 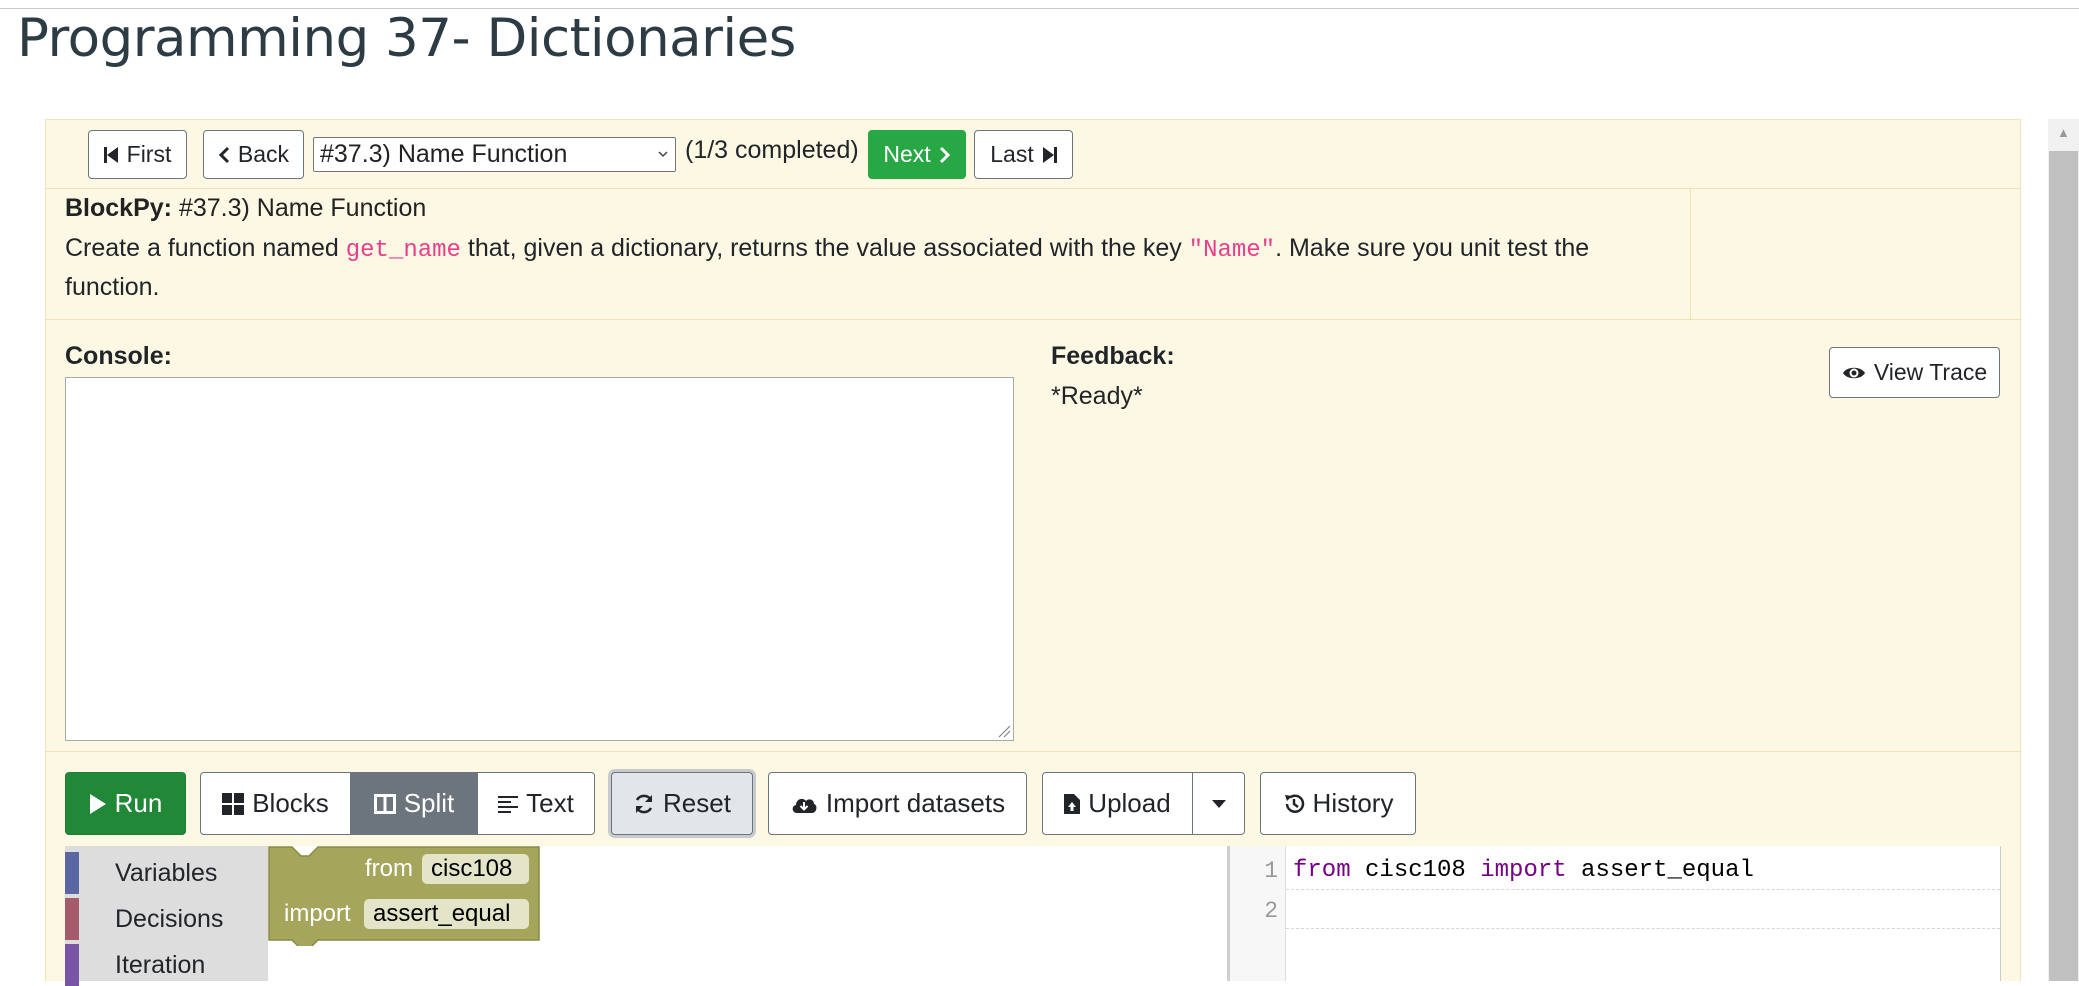 What do you see at coordinates (1049, 154) in the screenshot?
I see `skip-forward-icon` at bounding box center [1049, 154].